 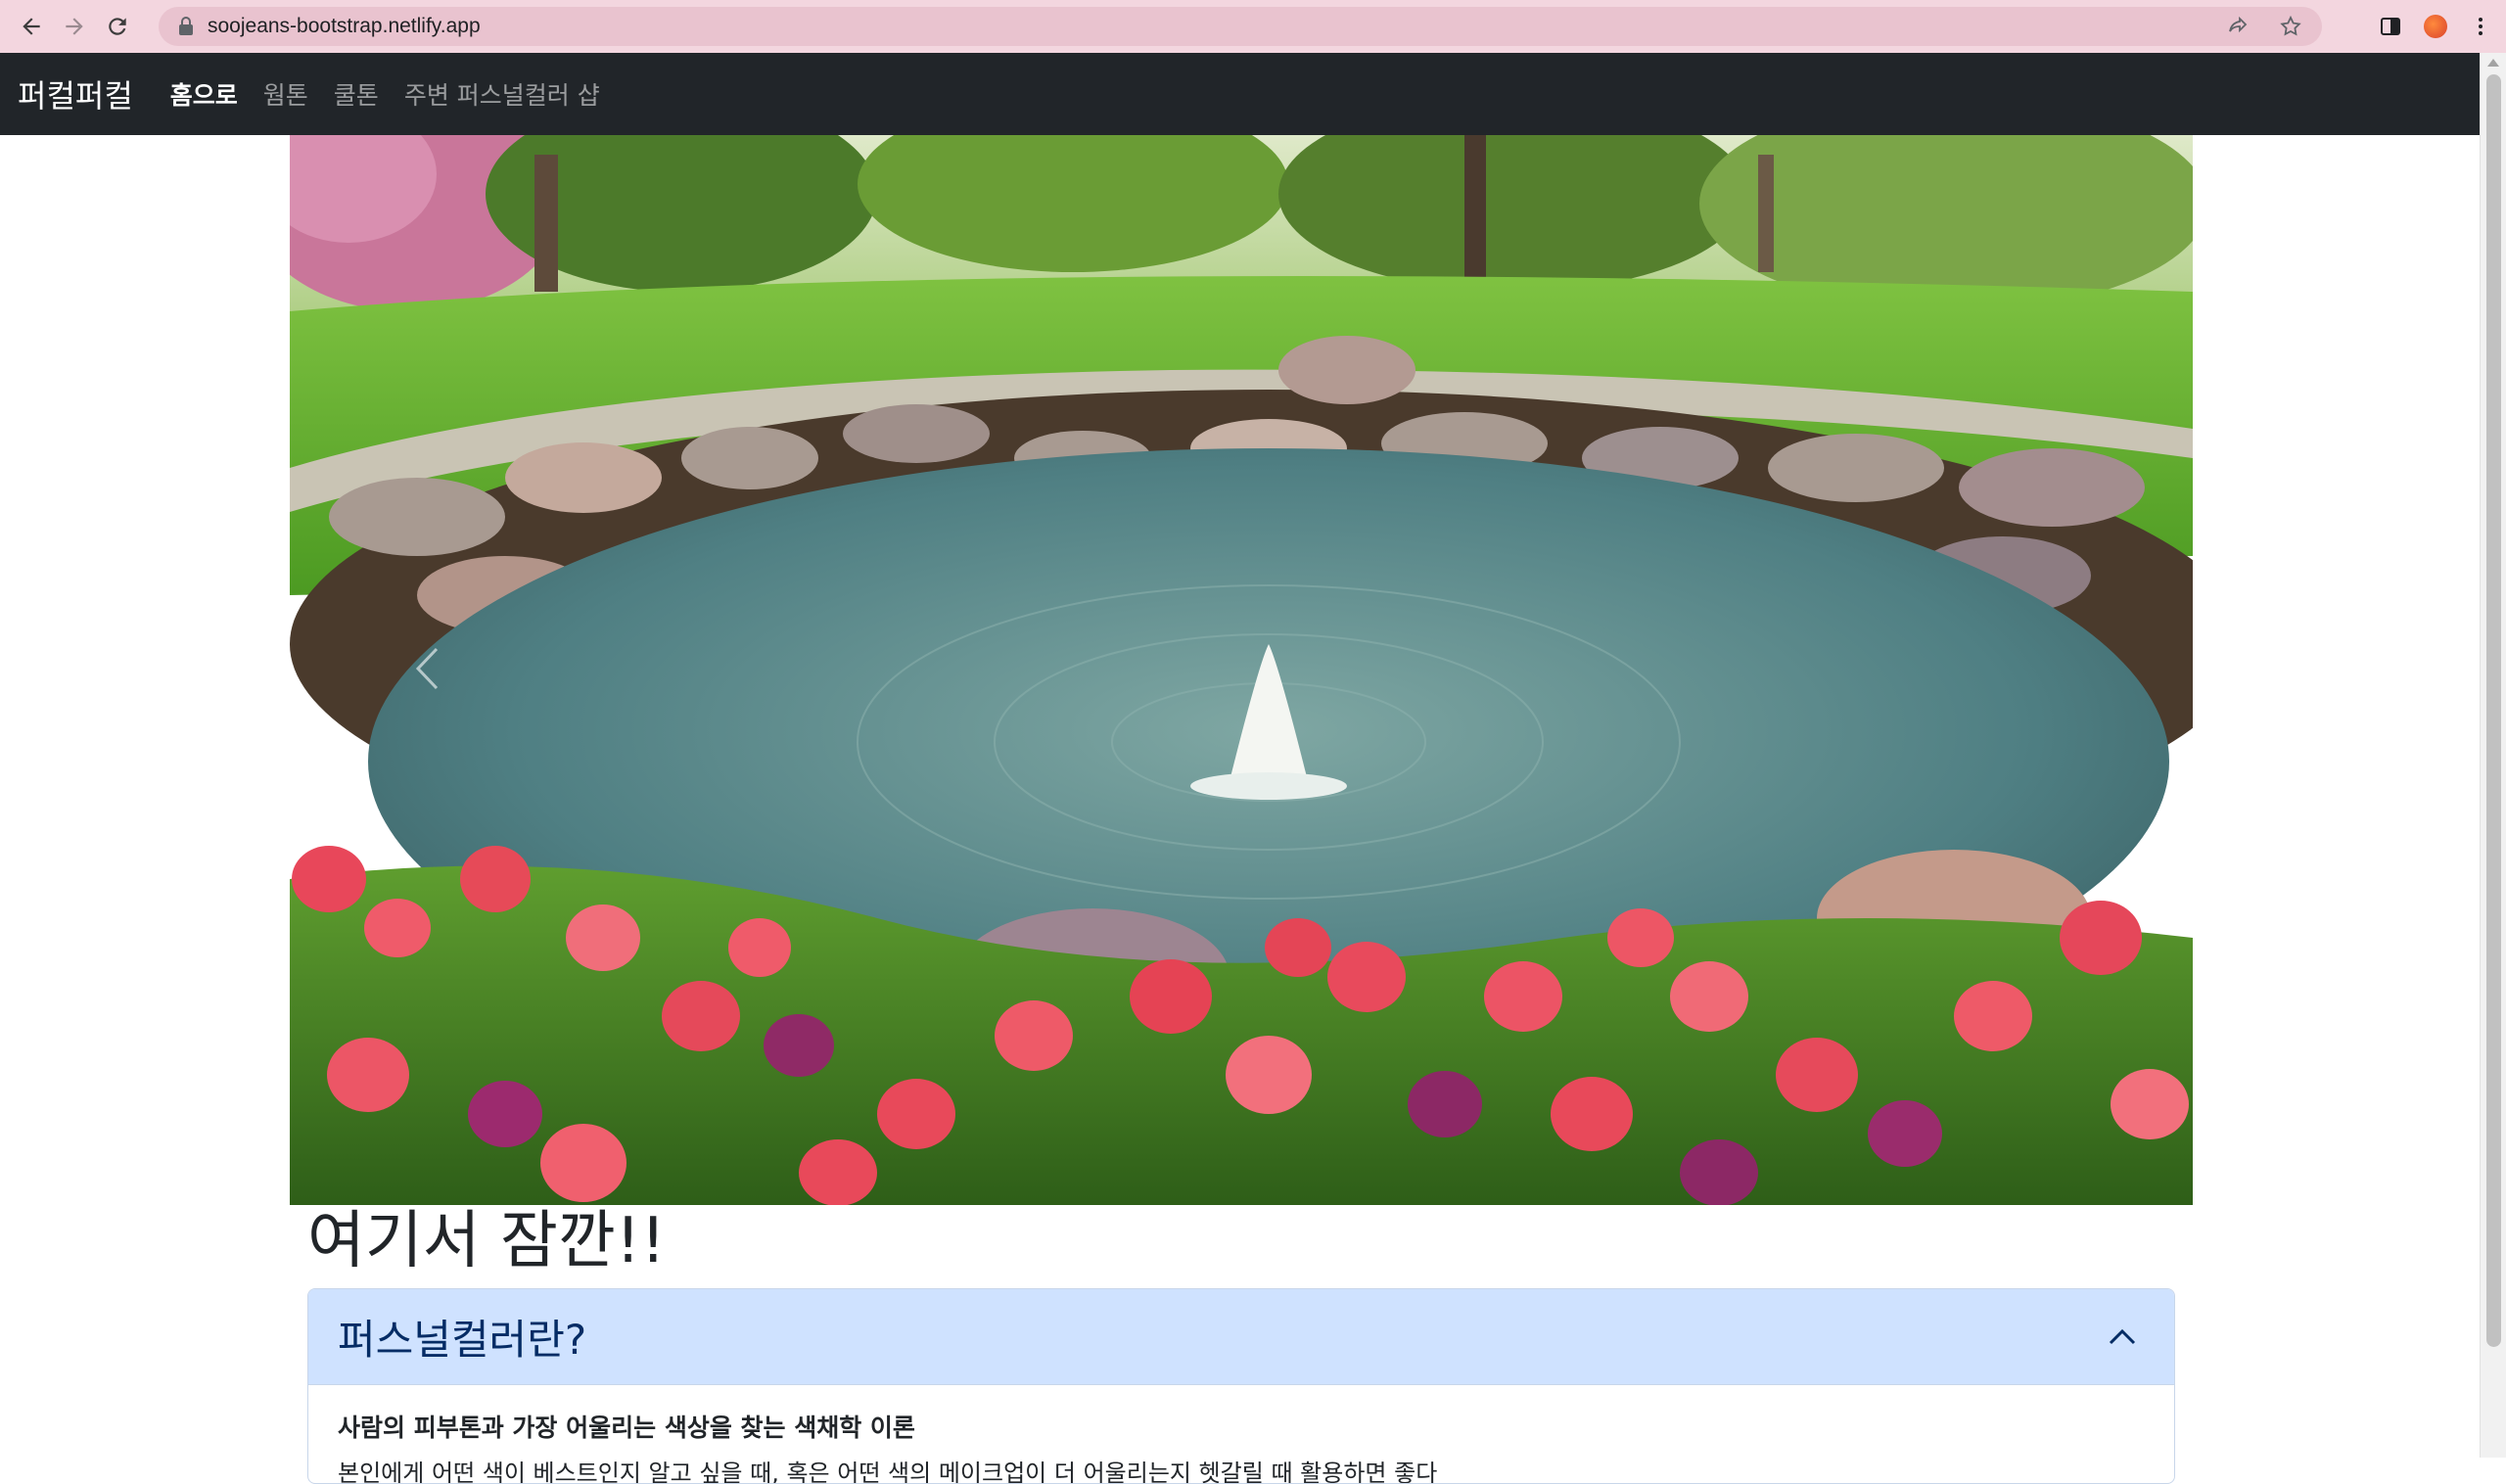 What do you see at coordinates (356, 94) in the screenshot?
I see `nav-link-cool-tone: 쿨톤` at bounding box center [356, 94].